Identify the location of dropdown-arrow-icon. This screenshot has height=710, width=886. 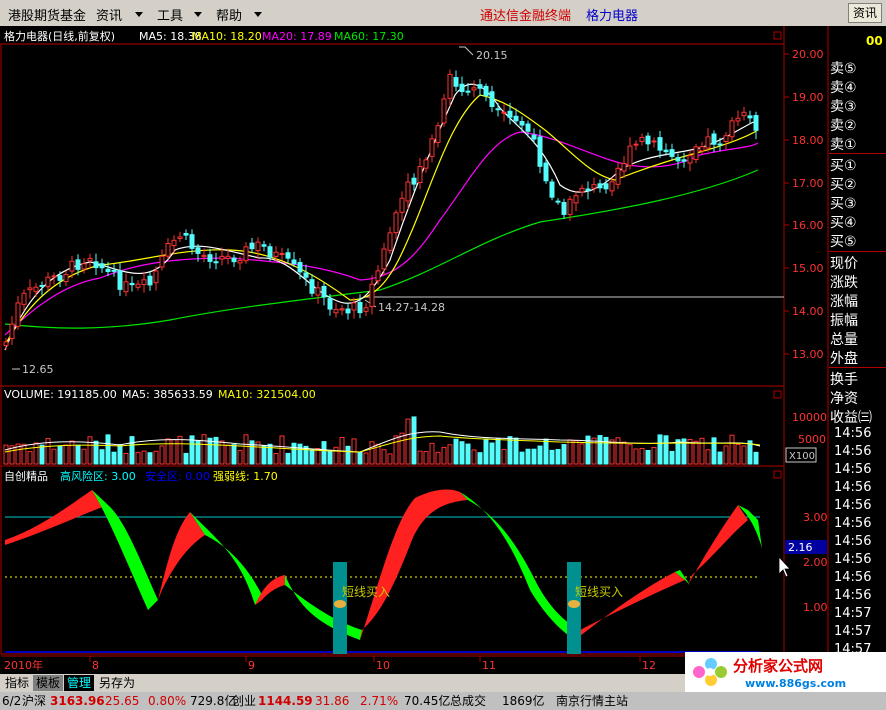
(139, 14).